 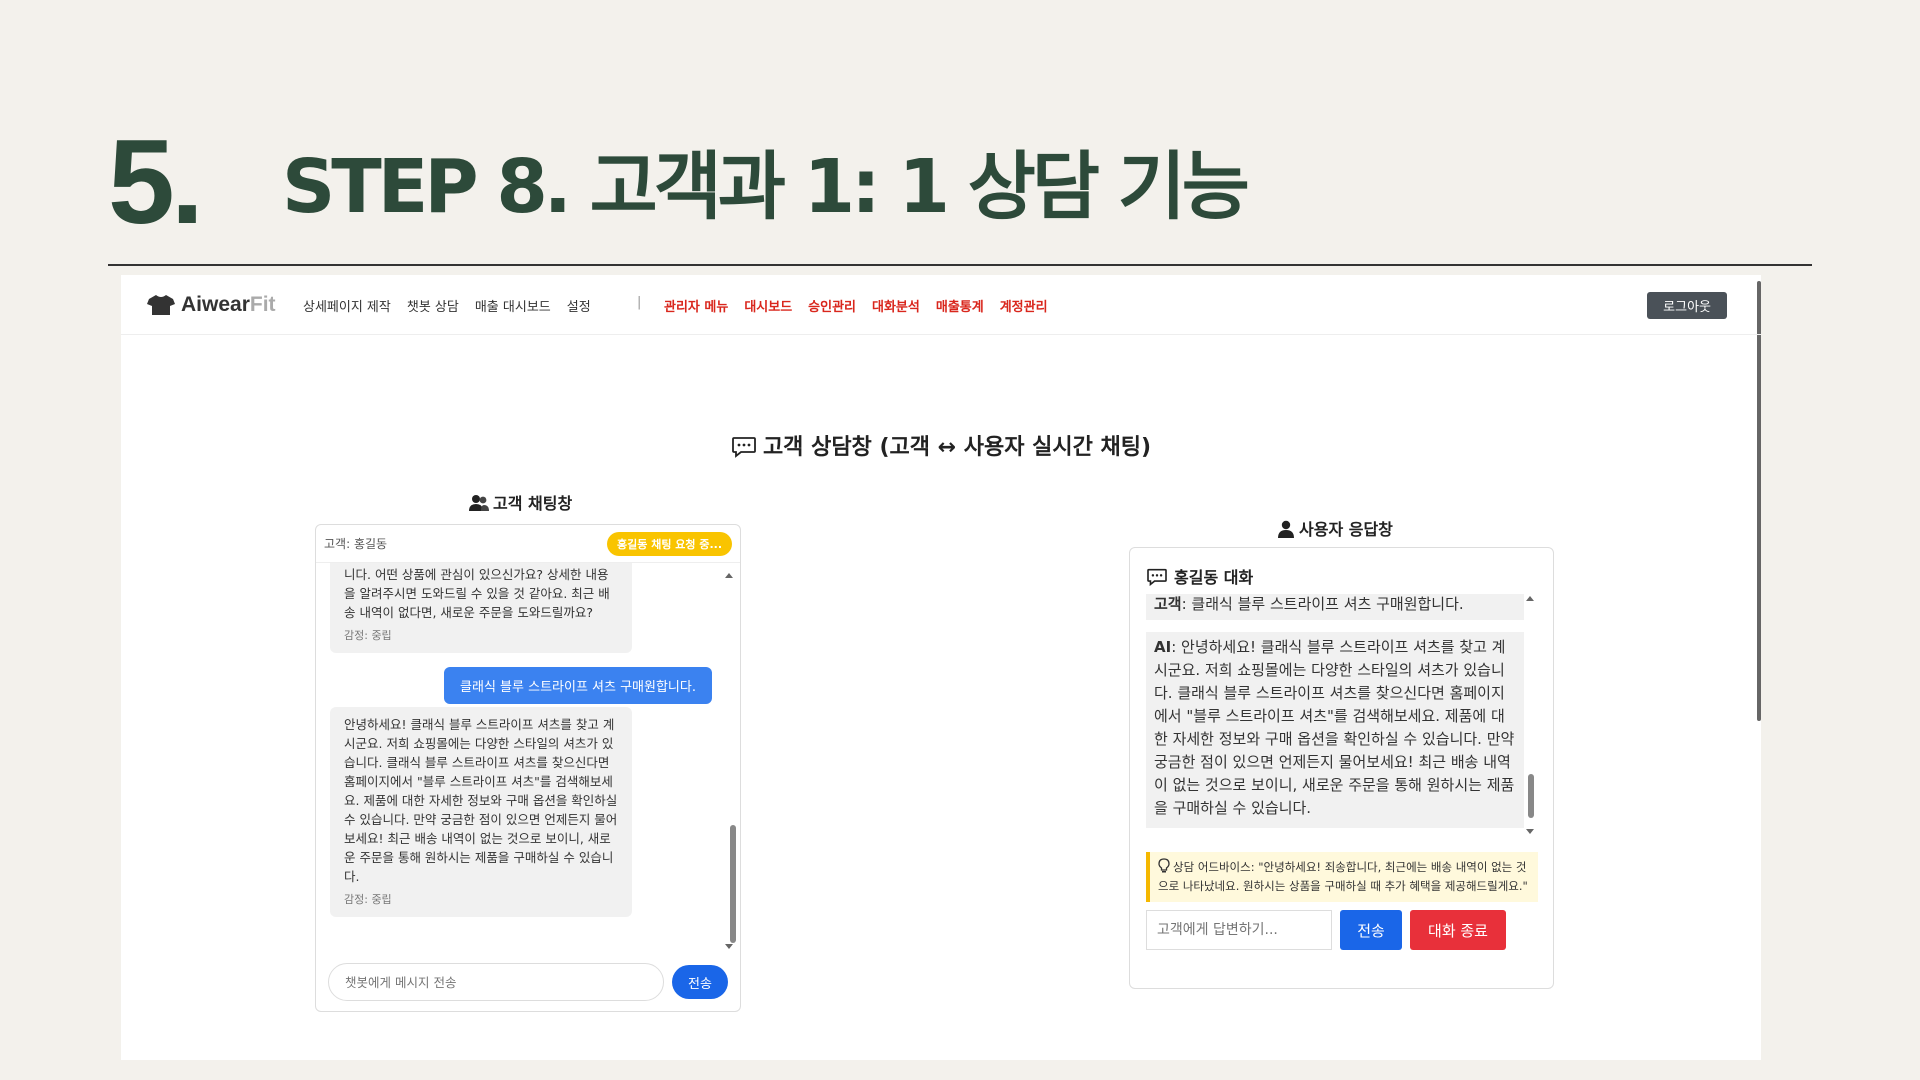 I want to click on user-panel-title: 사용자 응답창, so click(x=1335, y=528).